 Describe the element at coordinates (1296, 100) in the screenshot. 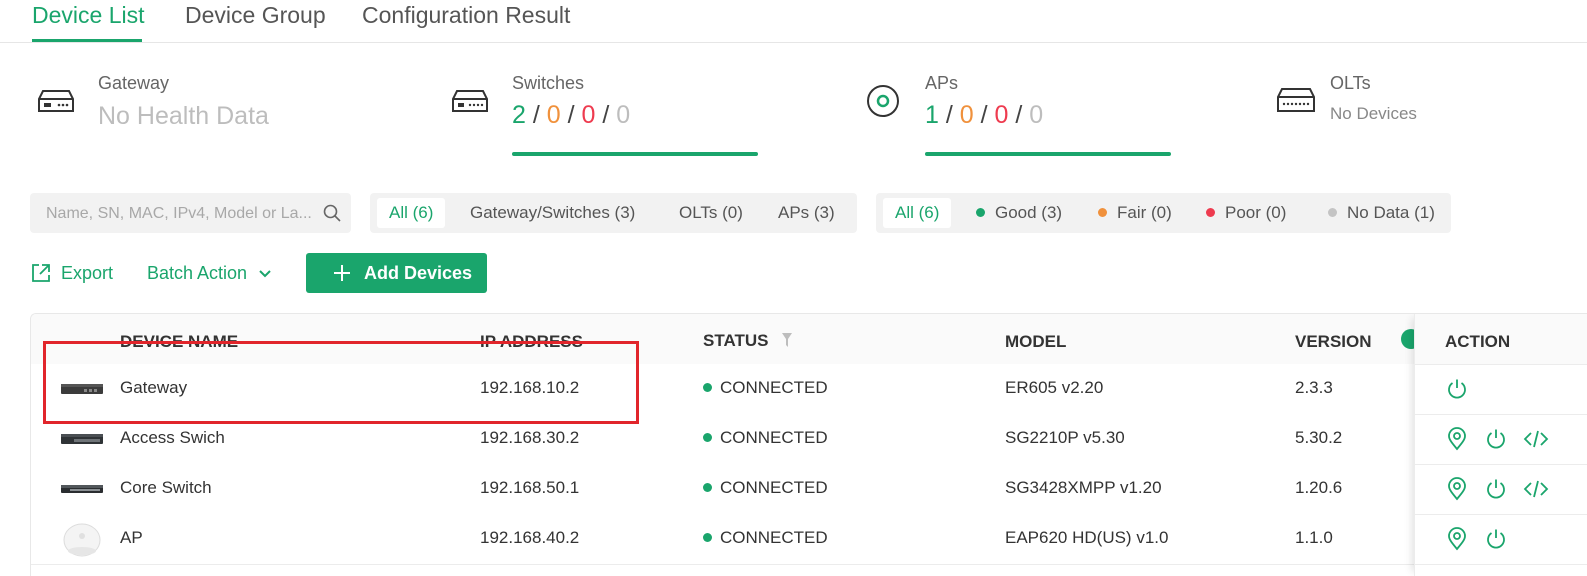

I see `olt-icon` at that location.